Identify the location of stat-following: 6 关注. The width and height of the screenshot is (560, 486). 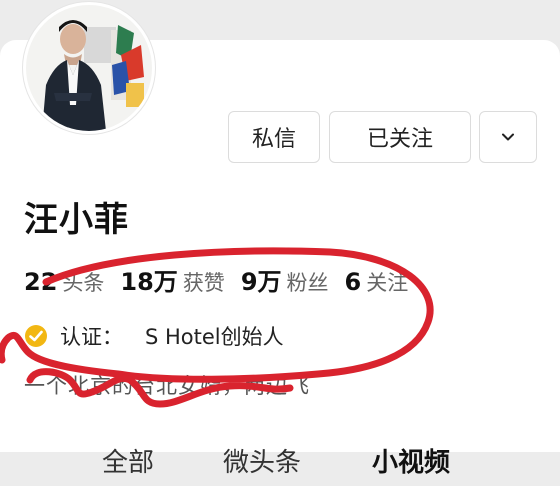
(377, 282).